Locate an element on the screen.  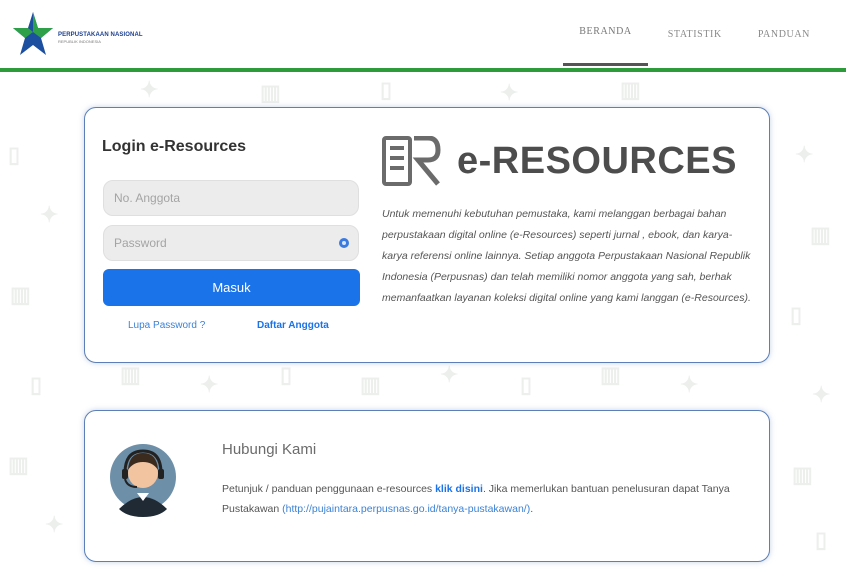
forgot-password-link: Lupa Password ? is located at coordinates (166, 325).